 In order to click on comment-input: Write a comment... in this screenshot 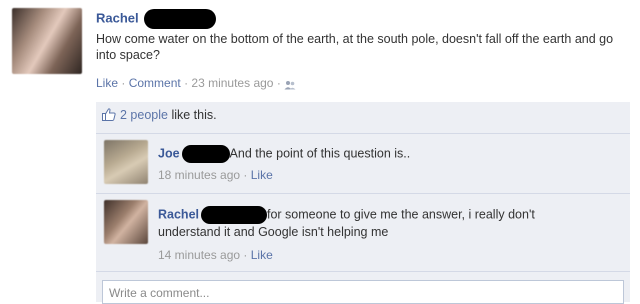, I will do `click(363, 292)`.